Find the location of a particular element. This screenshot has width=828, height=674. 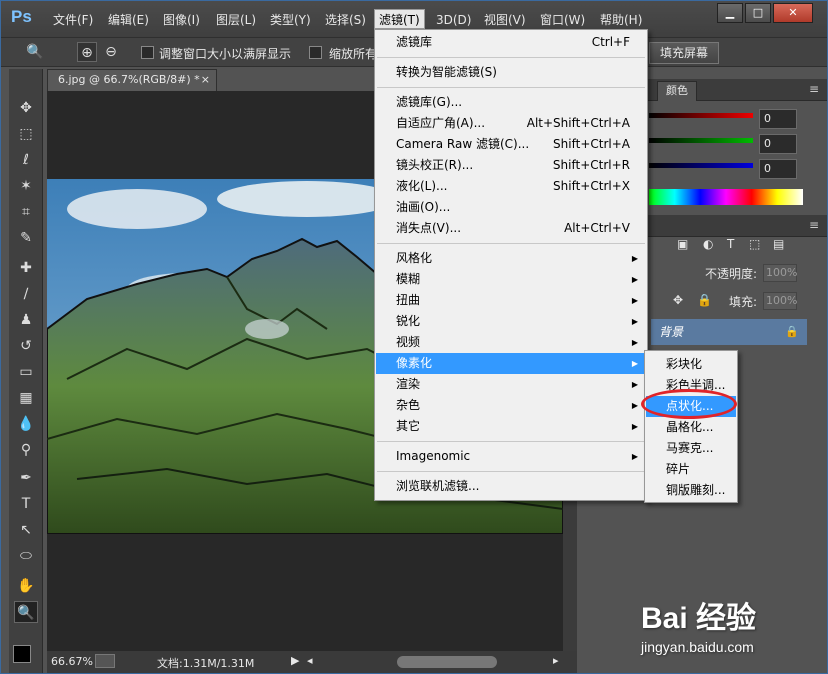

filter-menu-item-label: 模糊 is located at coordinates (408, 279).